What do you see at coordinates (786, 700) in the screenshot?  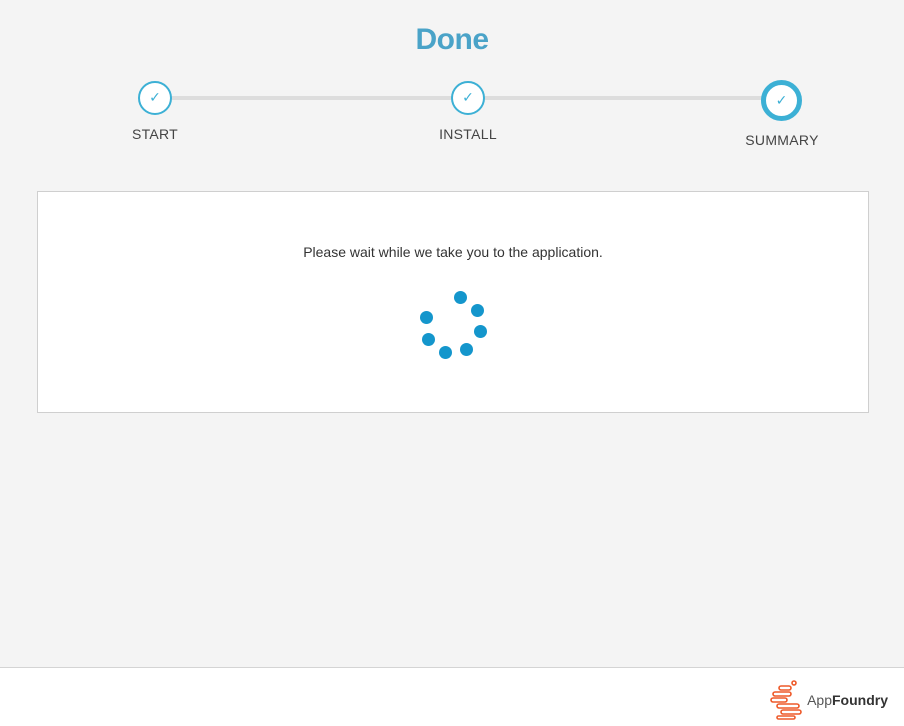 I see `appfoundry-logo-icon` at bounding box center [786, 700].